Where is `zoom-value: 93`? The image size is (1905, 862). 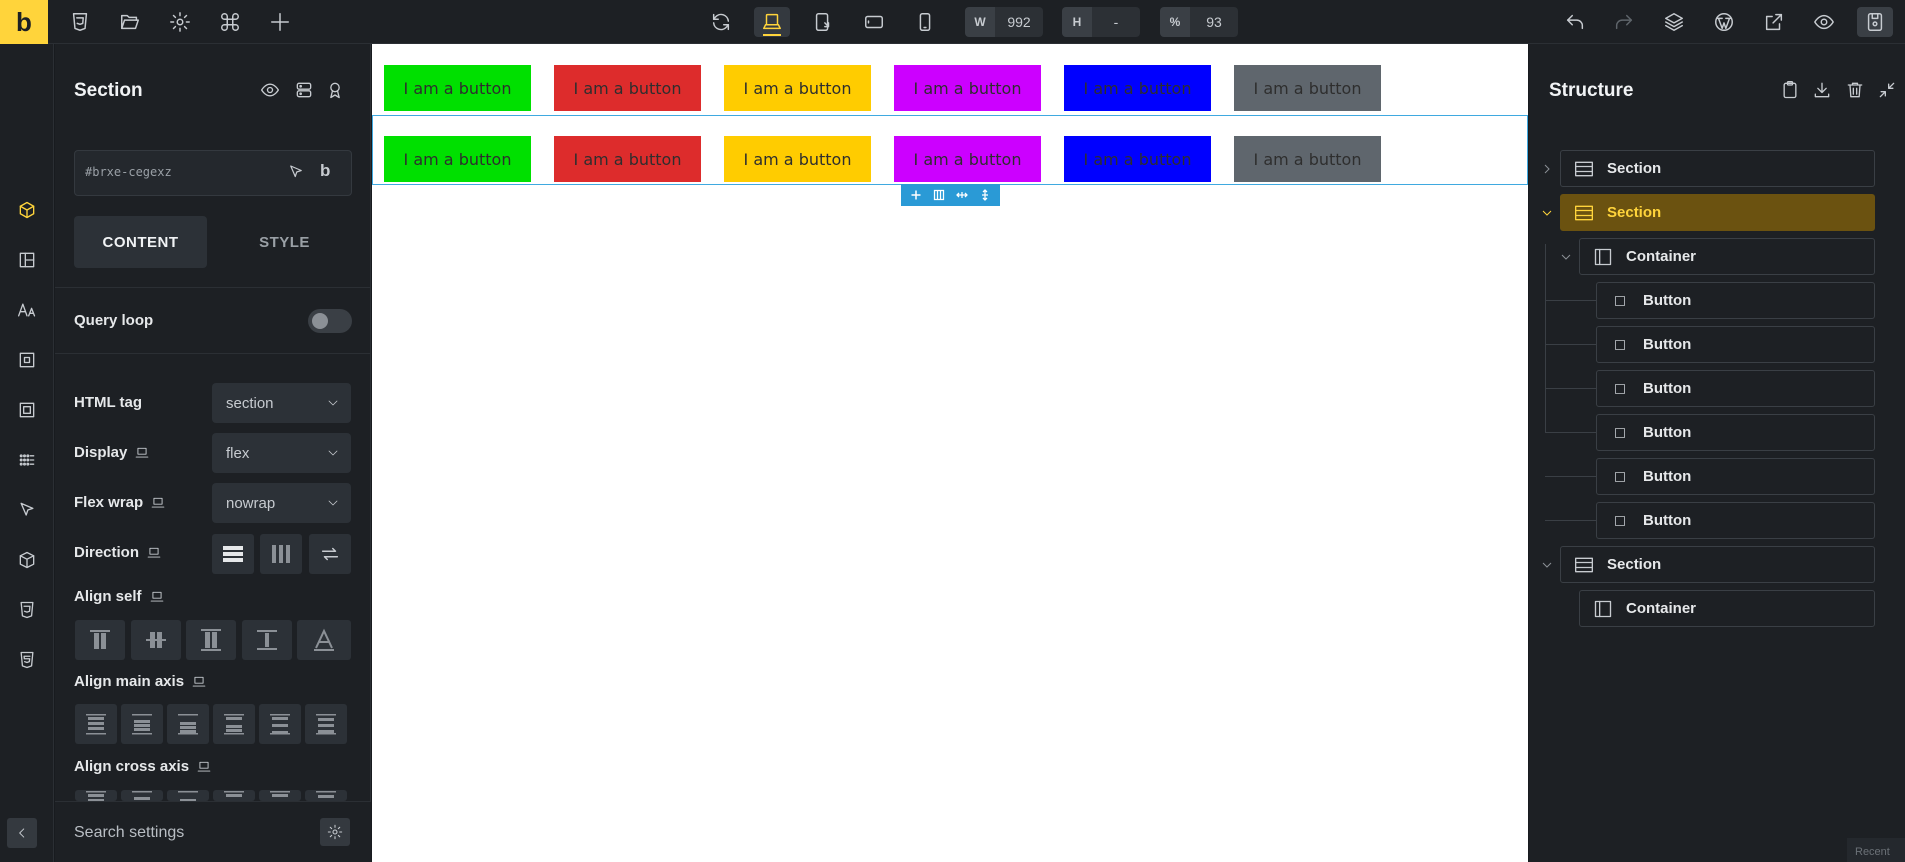
zoom-value: 93 is located at coordinates (1214, 22).